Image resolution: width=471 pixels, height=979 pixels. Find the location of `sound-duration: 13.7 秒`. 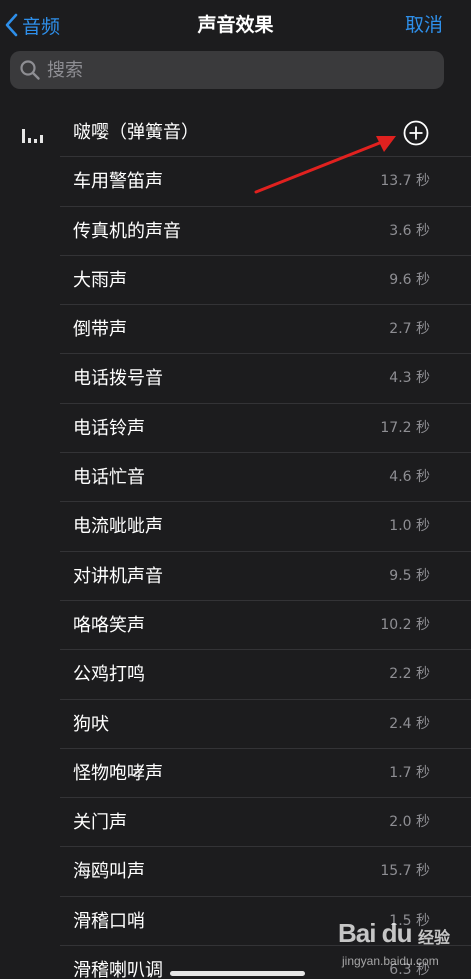

sound-duration: 13.7 秒 is located at coordinates (405, 181).